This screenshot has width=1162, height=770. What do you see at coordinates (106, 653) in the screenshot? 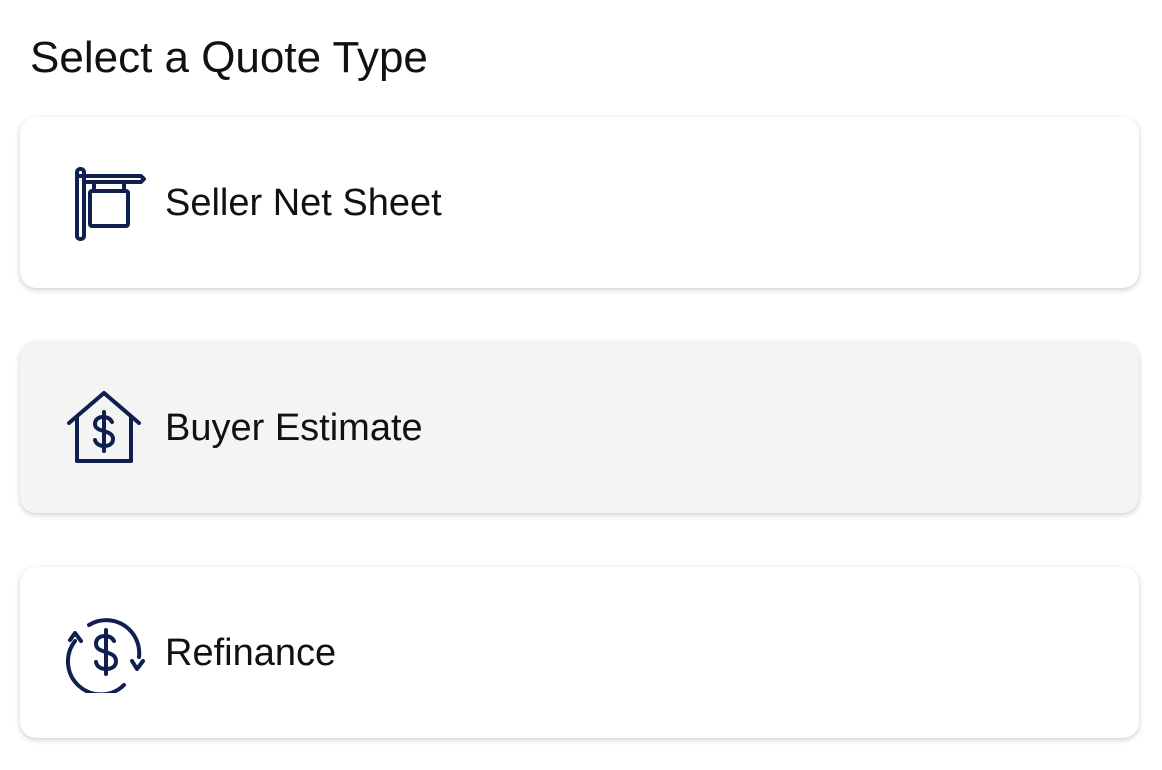
I see `refresh-dollar-icon` at bounding box center [106, 653].